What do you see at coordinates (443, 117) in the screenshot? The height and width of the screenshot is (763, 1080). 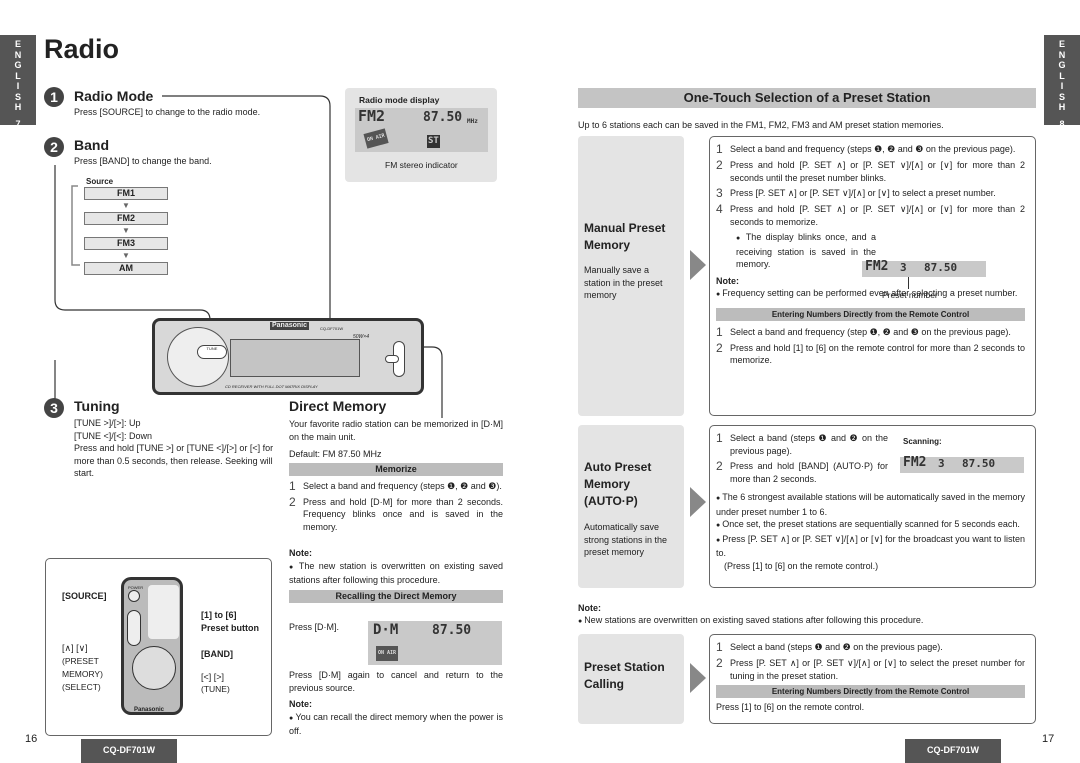 I see `lcd-frequency: 87.50` at bounding box center [443, 117].